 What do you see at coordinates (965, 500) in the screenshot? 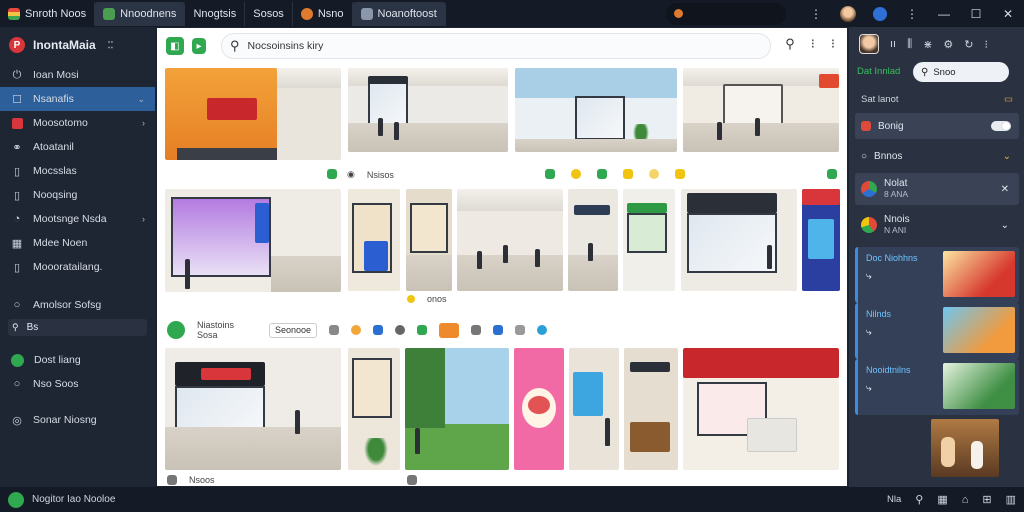
I see `lock-icon: ⌂` at bounding box center [965, 500].